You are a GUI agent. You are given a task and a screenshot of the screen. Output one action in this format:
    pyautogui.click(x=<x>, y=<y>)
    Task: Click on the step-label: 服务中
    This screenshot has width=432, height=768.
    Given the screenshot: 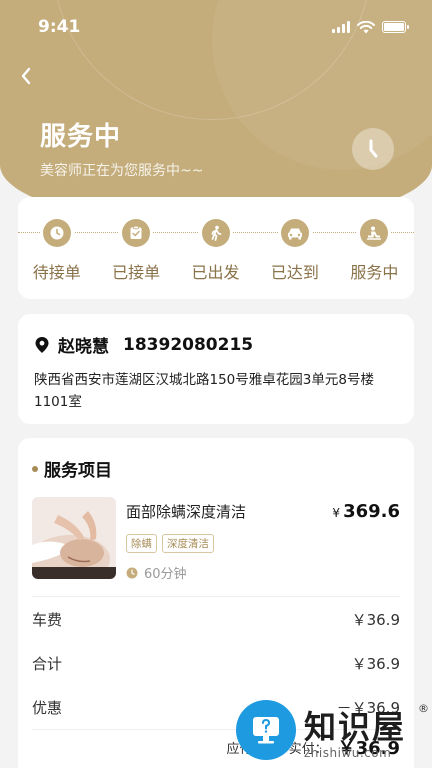 What is the action you would take?
    pyautogui.click(x=374, y=272)
    